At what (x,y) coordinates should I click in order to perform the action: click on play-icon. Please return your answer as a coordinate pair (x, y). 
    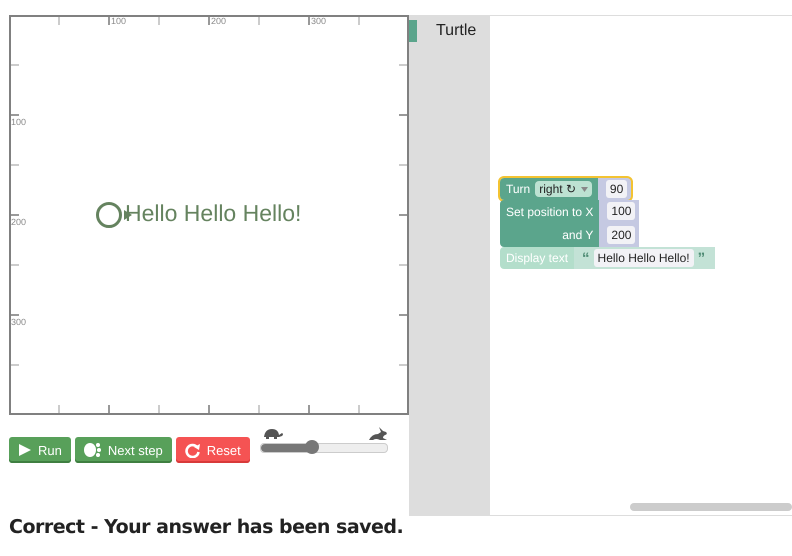
    Looking at the image, I should click on (25, 450).